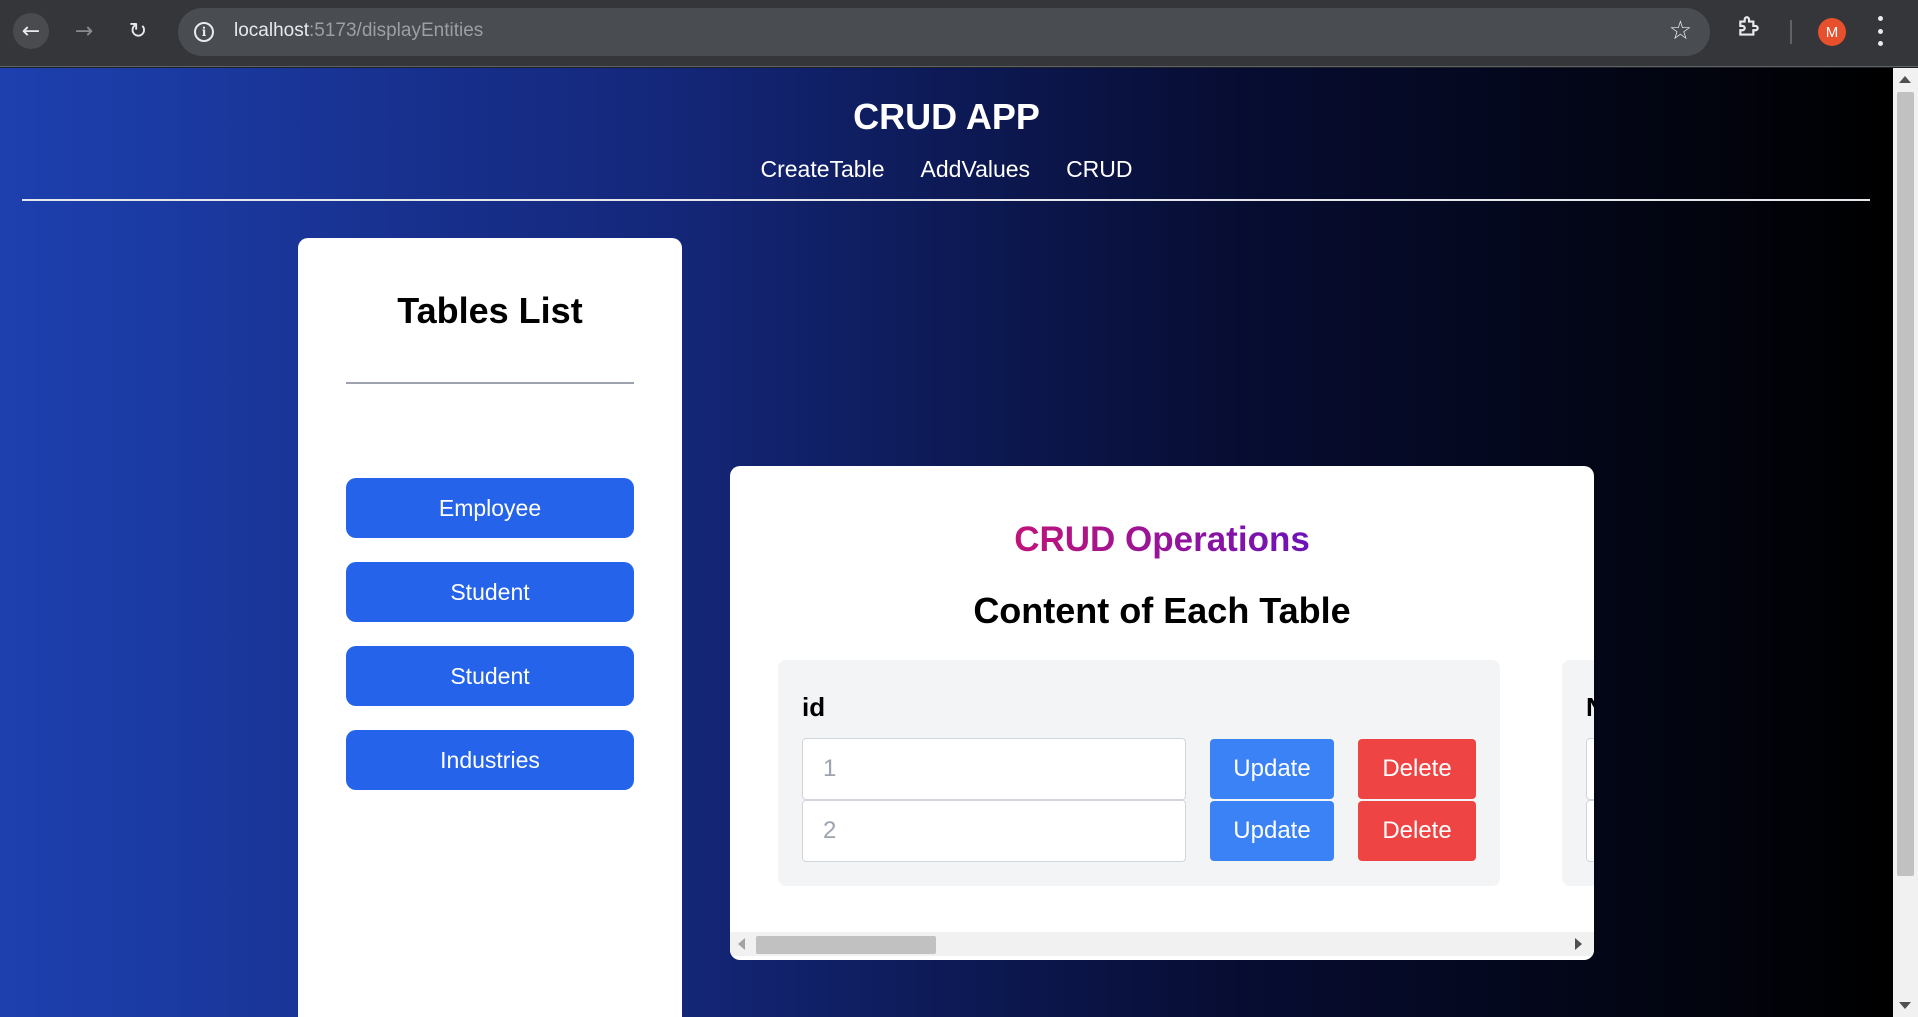 The height and width of the screenshot is (1017, 1918). What do you see at coordinates (1578, 944) in the screenshot?
I see `scroll-right-arrow-icon` at bounding box center [1578, 944].